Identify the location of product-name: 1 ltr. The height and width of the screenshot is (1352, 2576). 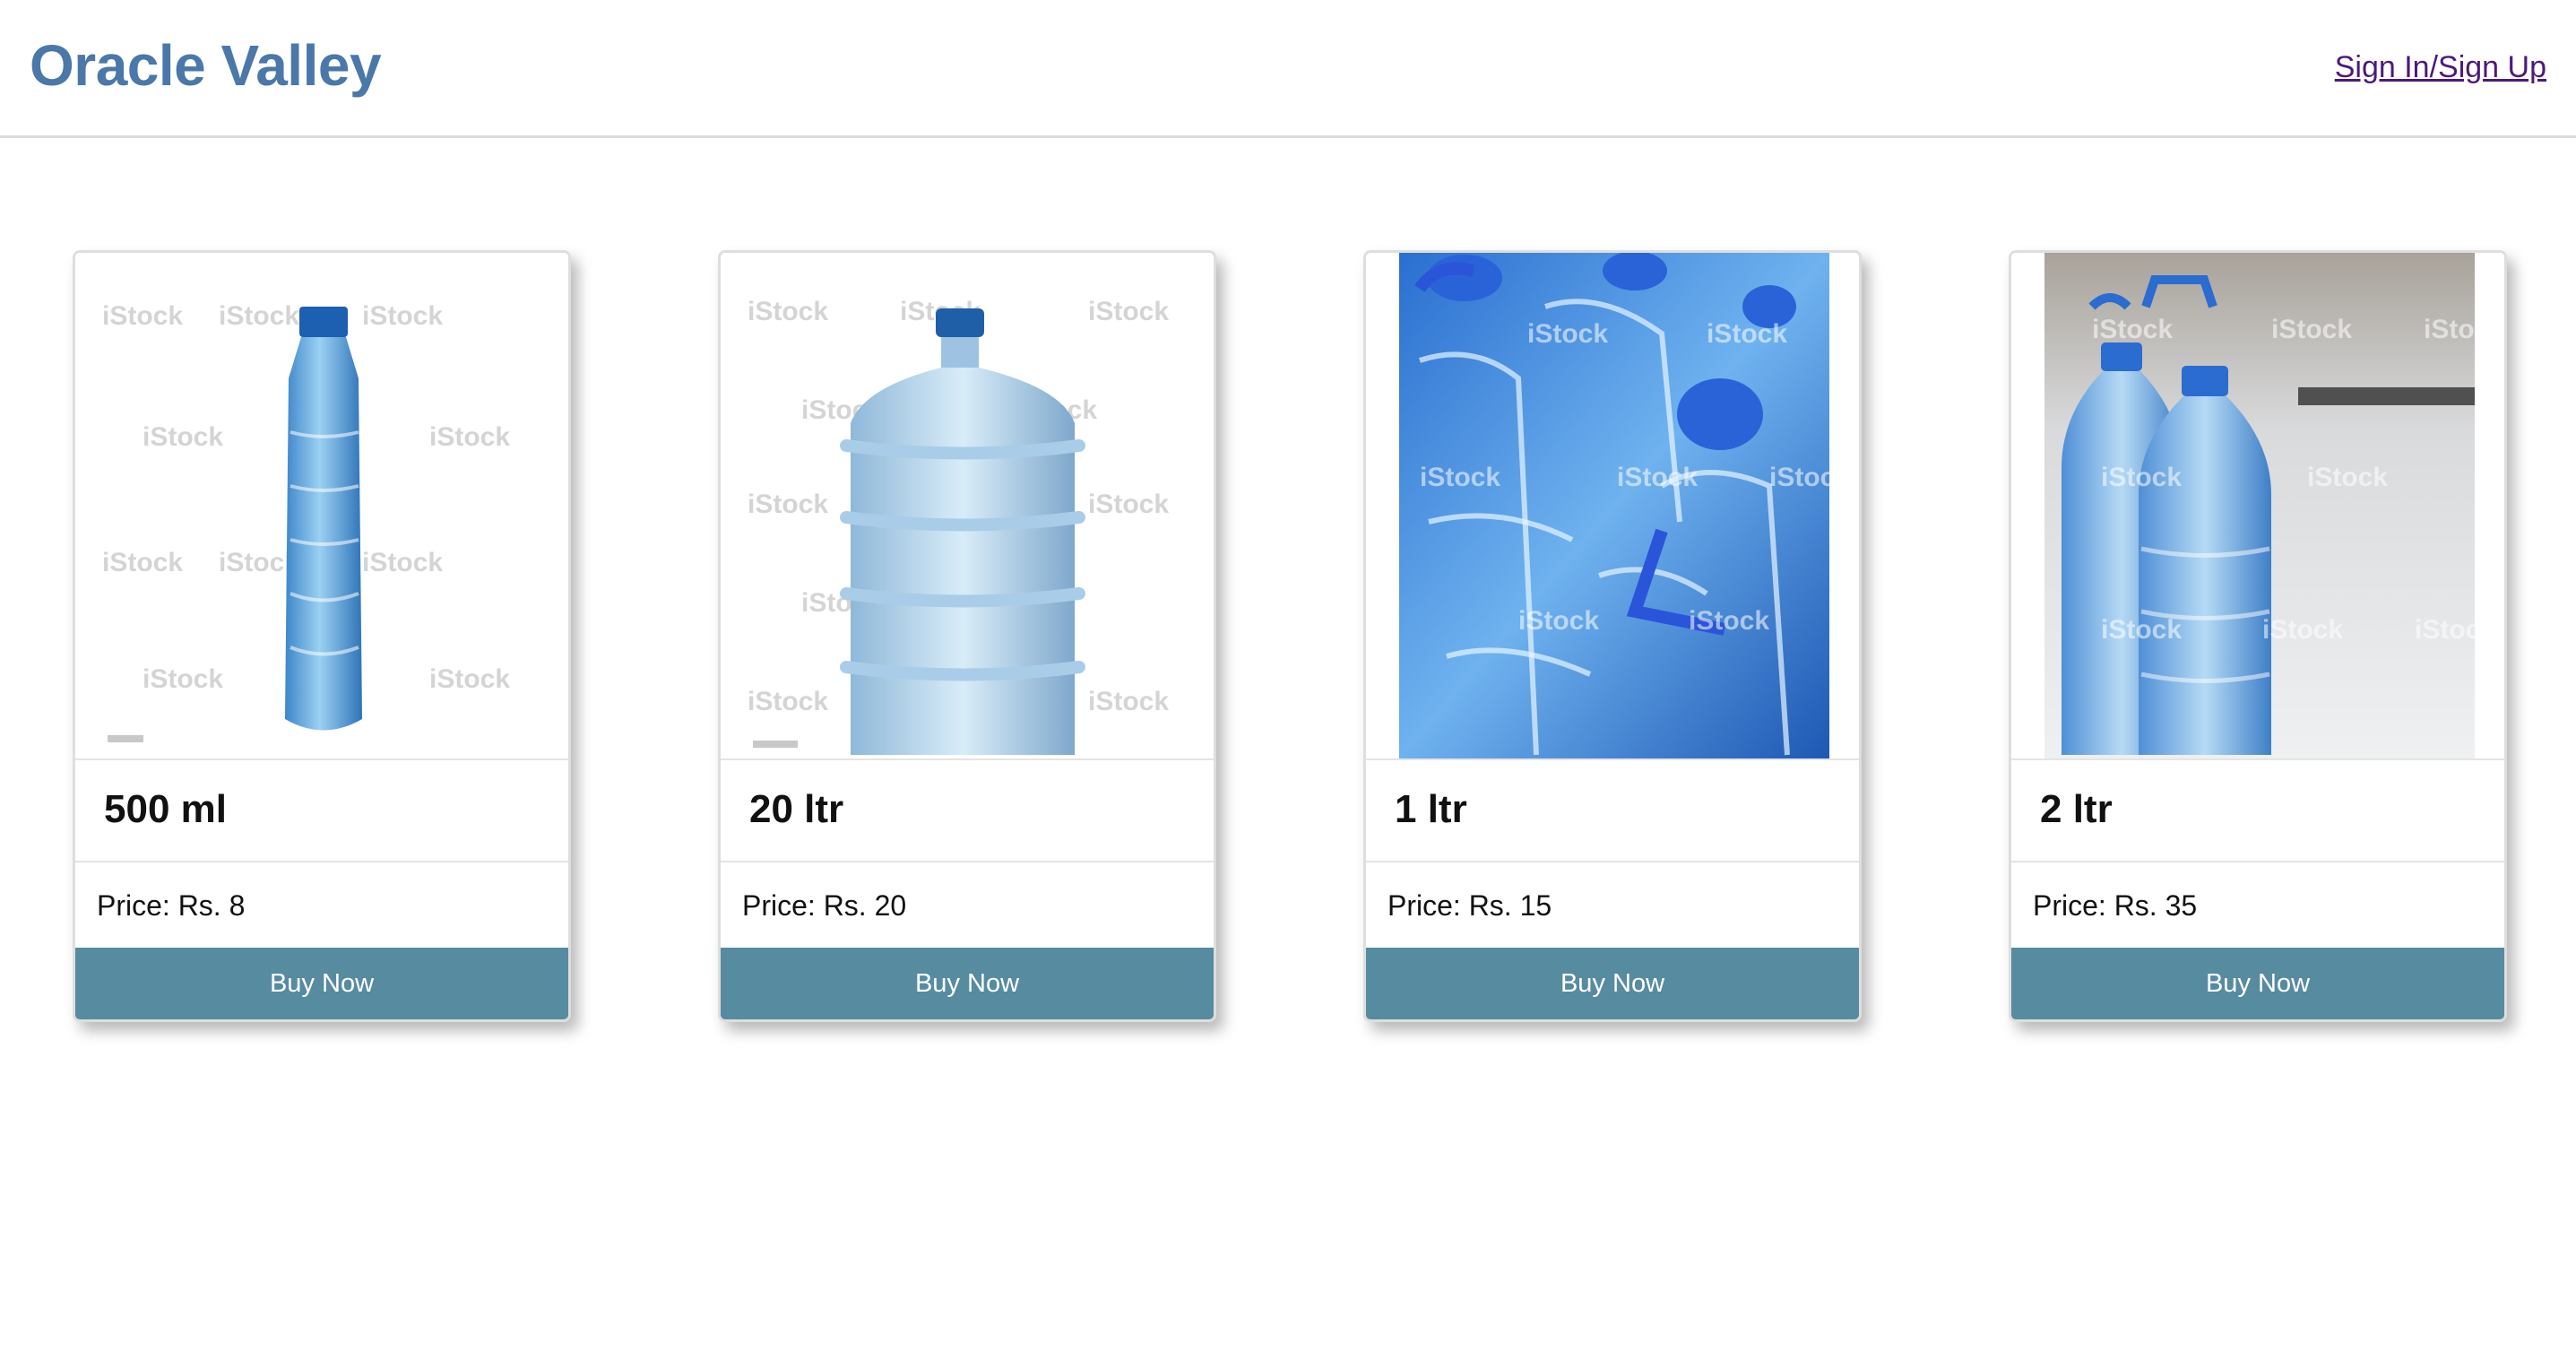
(1431, 809).